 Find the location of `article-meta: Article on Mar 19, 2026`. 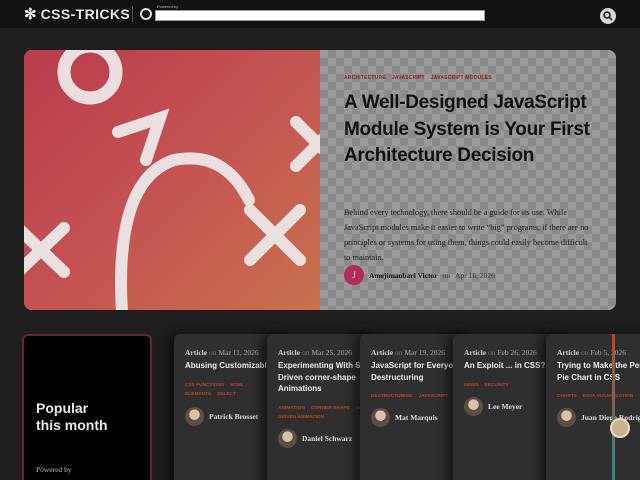

article-meta: Article on Mar 19, 2026 is located at coordinates (408, 352).